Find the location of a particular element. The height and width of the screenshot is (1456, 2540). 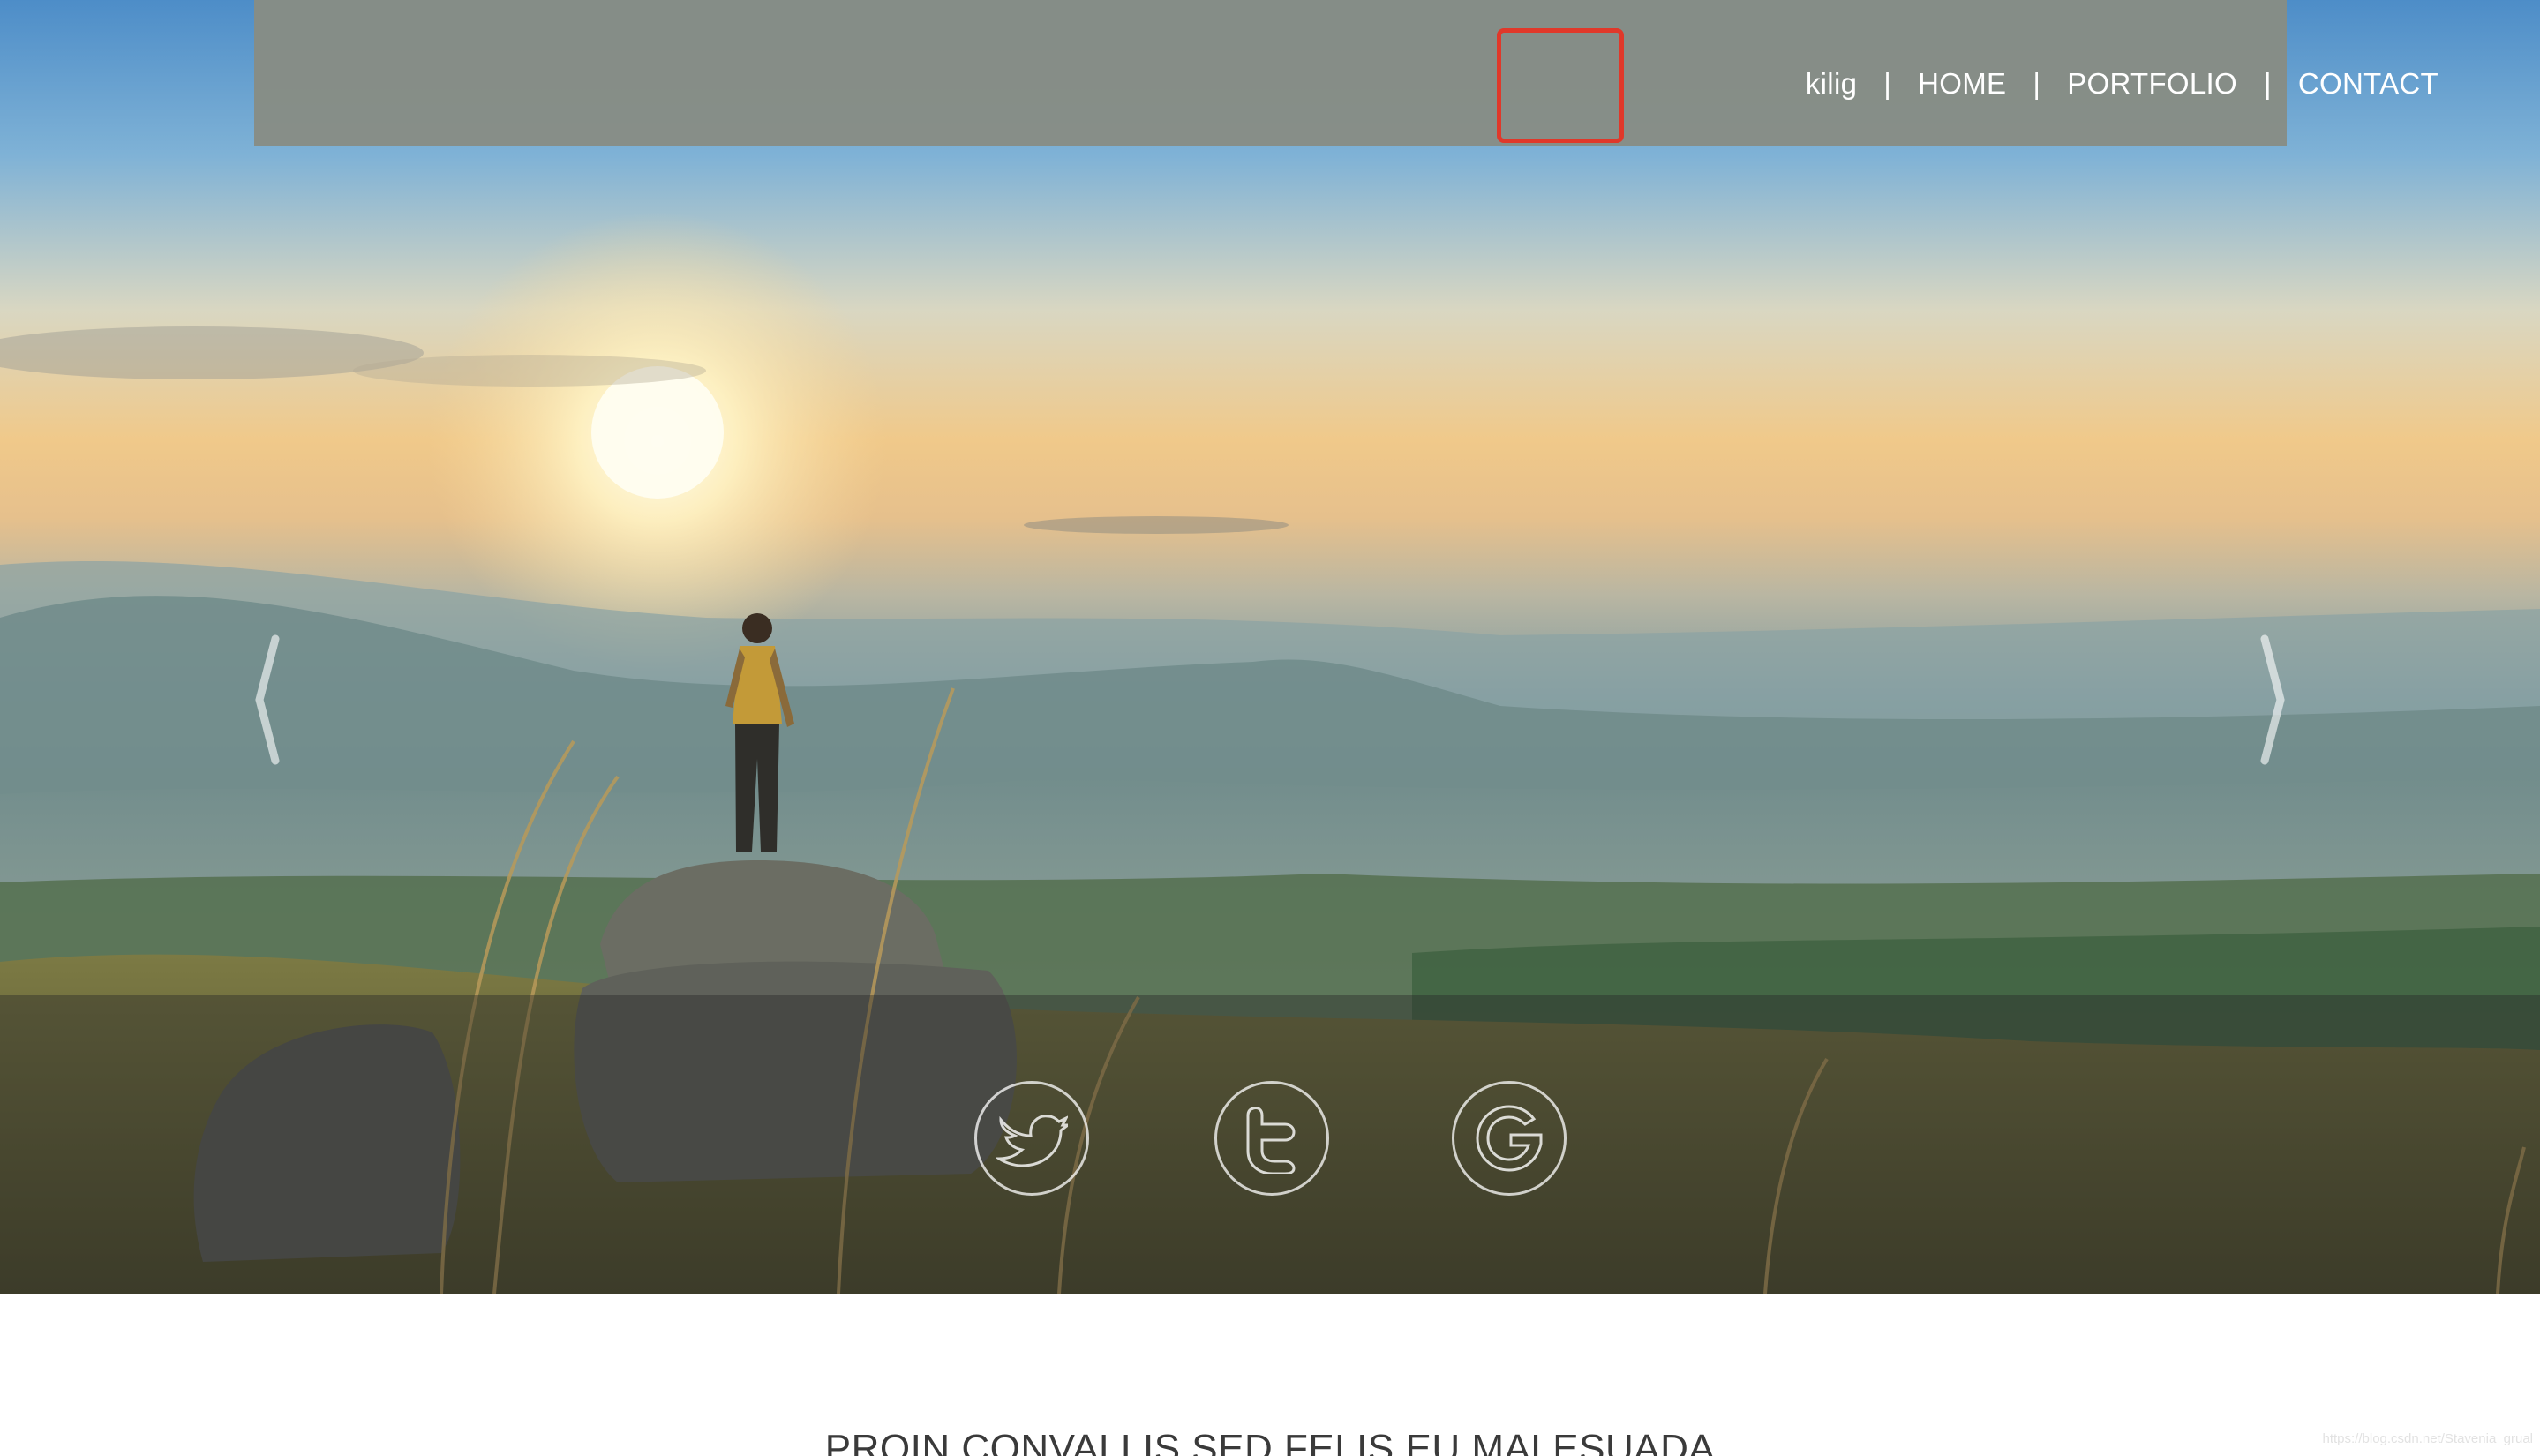

nav-home-link: HOME is located at coordinates (1962, 84).